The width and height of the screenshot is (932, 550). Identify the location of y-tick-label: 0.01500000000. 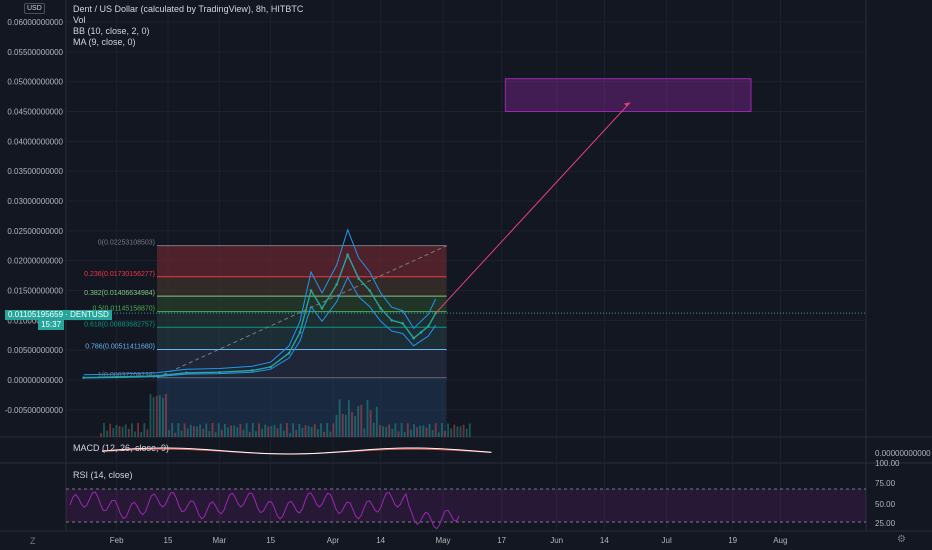
(35, 291).